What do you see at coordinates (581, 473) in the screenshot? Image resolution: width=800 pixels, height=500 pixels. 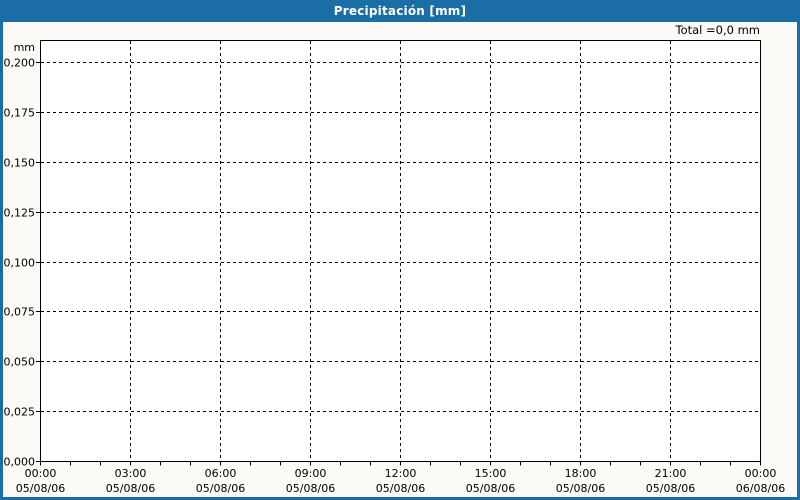 I see `x-tick-time-label: 18:00` at bounding box center [581, 473].